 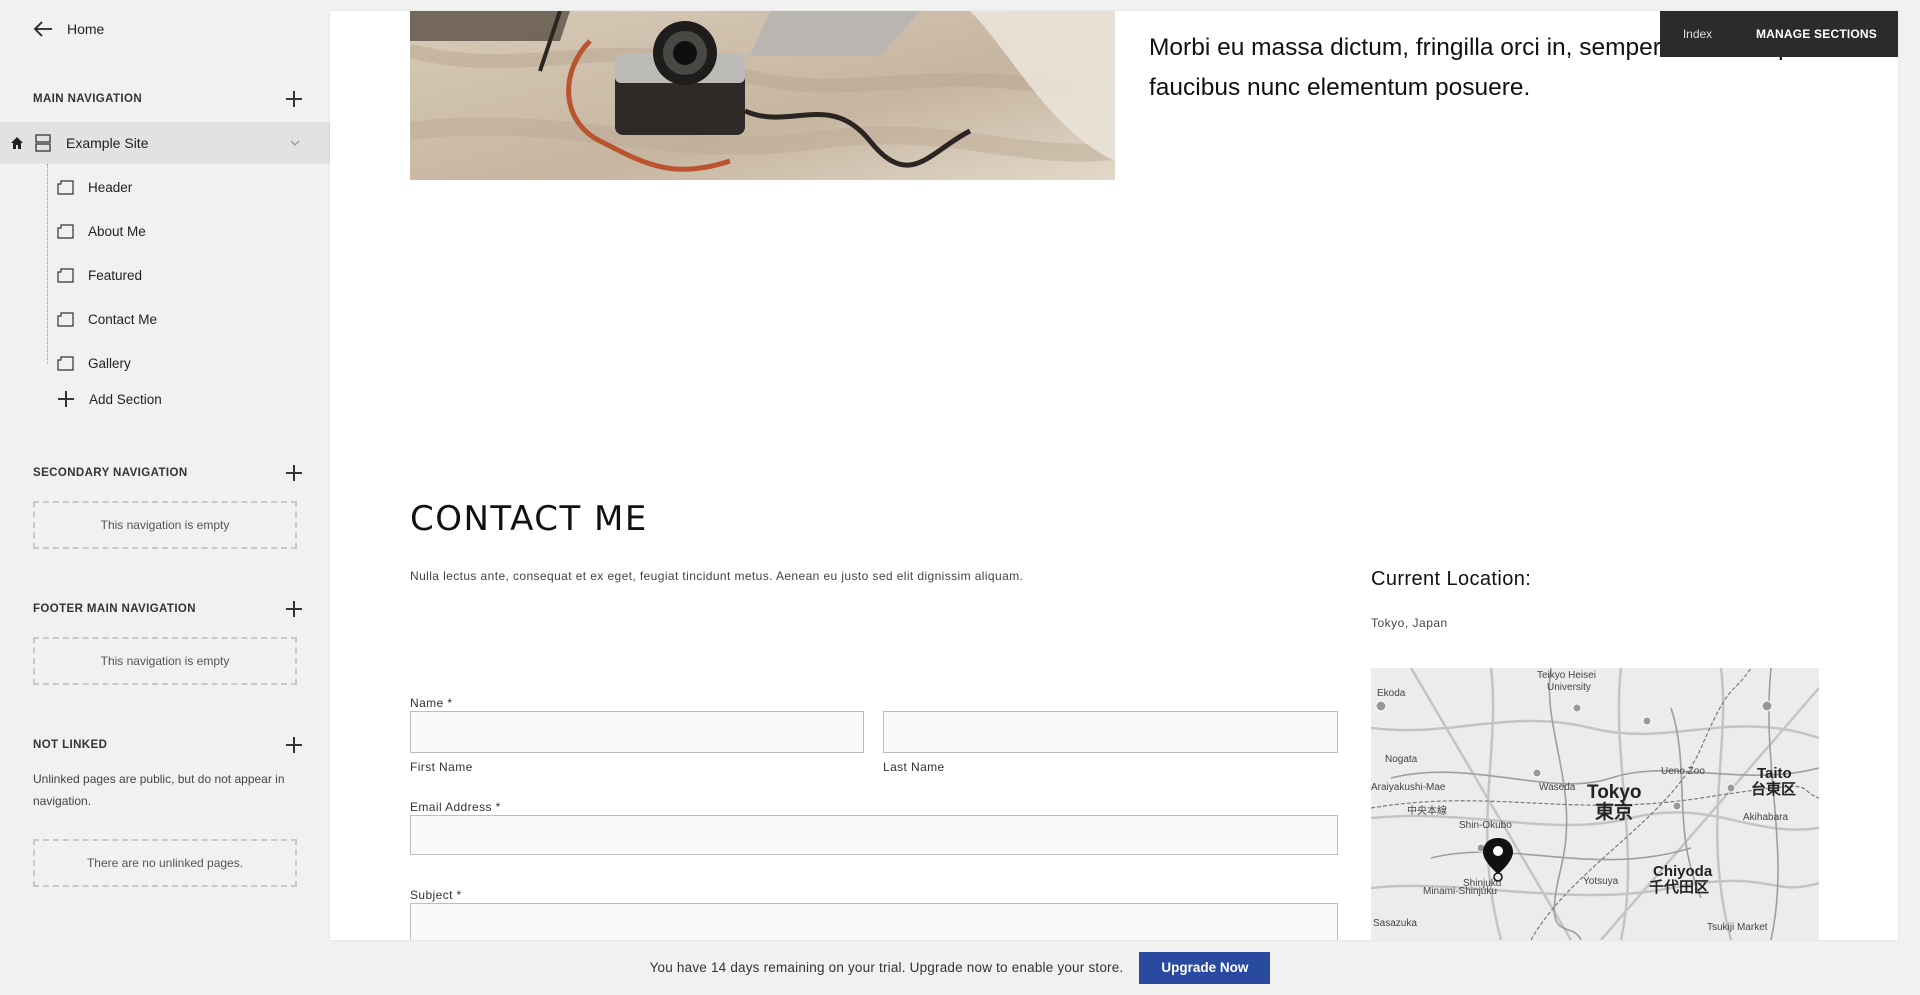 What do you see at coordinates (436, 895) in the screenshot?
I see `subject-label: Subject *` at bounding box center [436, 895].